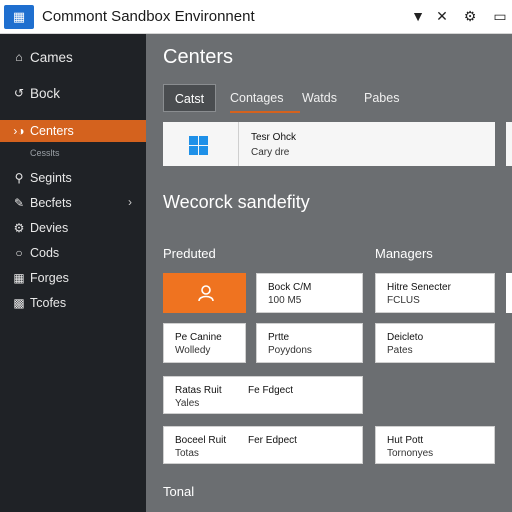 The height and width of the screenshot is (512, 512). Describe the element at coordinates (201, 440) in the screenshot. I see `tile-title: Boceel Ruit` at that location.